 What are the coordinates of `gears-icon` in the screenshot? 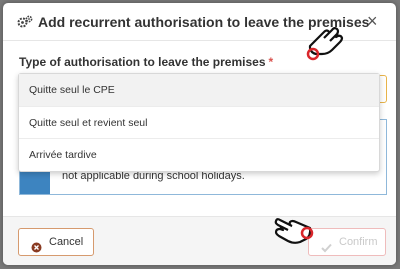 It's located at (25, 24).